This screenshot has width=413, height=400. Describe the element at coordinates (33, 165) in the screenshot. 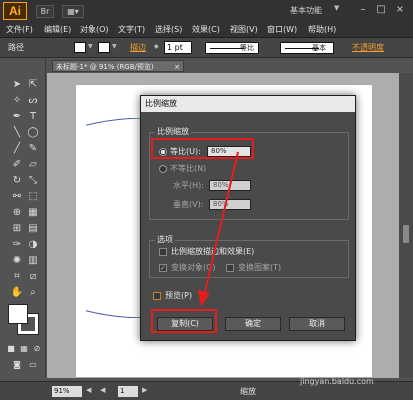

I see `eraser-tool-icon: ▱` at that location.